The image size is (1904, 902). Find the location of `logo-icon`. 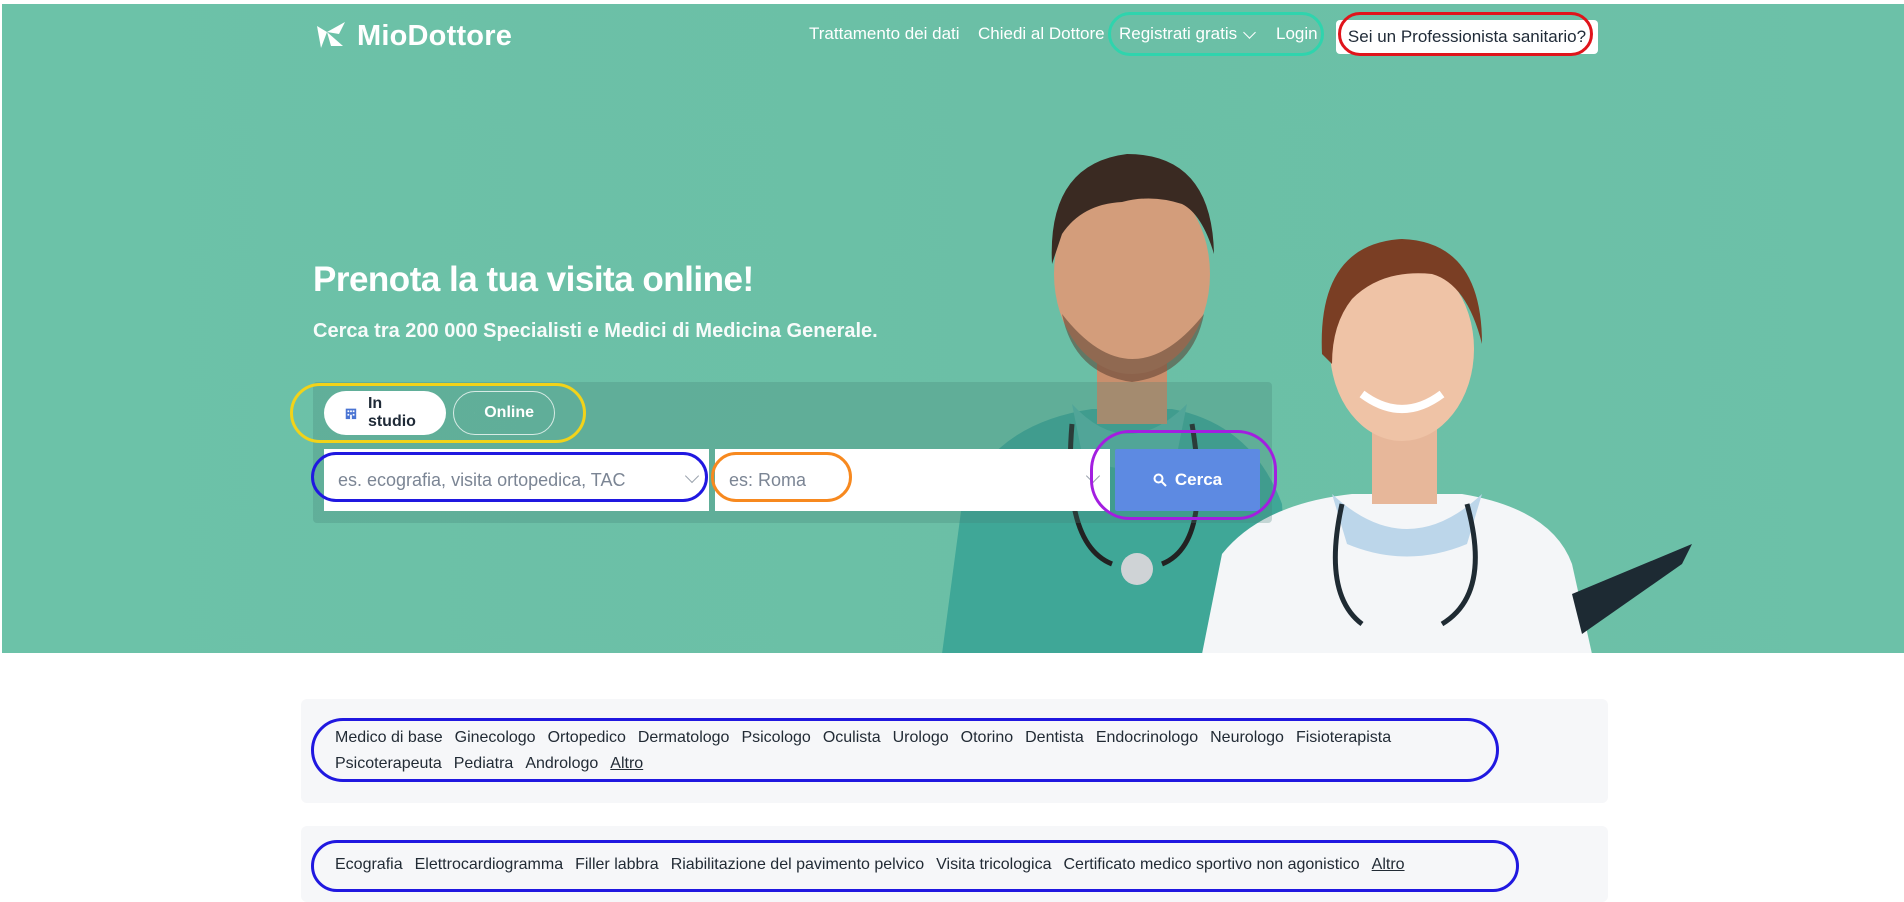

logo-icon is located at coordinates (331, 36).